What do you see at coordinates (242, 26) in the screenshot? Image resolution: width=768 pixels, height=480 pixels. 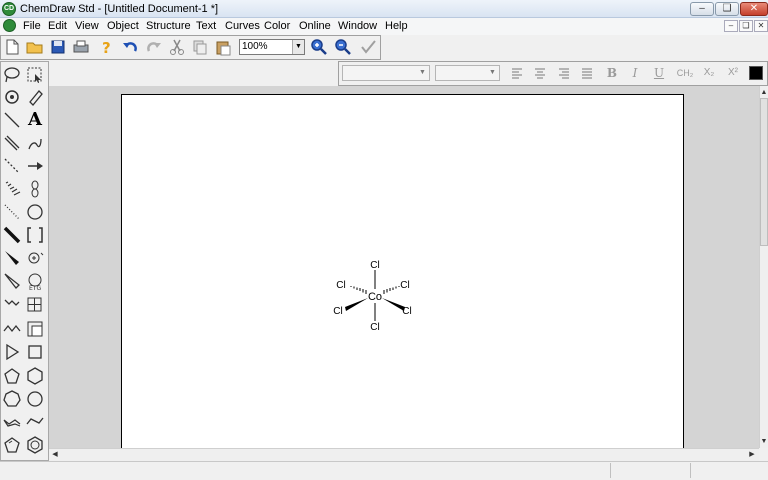 I see `menu-curves: Curves` at bounding box center [242, 26].